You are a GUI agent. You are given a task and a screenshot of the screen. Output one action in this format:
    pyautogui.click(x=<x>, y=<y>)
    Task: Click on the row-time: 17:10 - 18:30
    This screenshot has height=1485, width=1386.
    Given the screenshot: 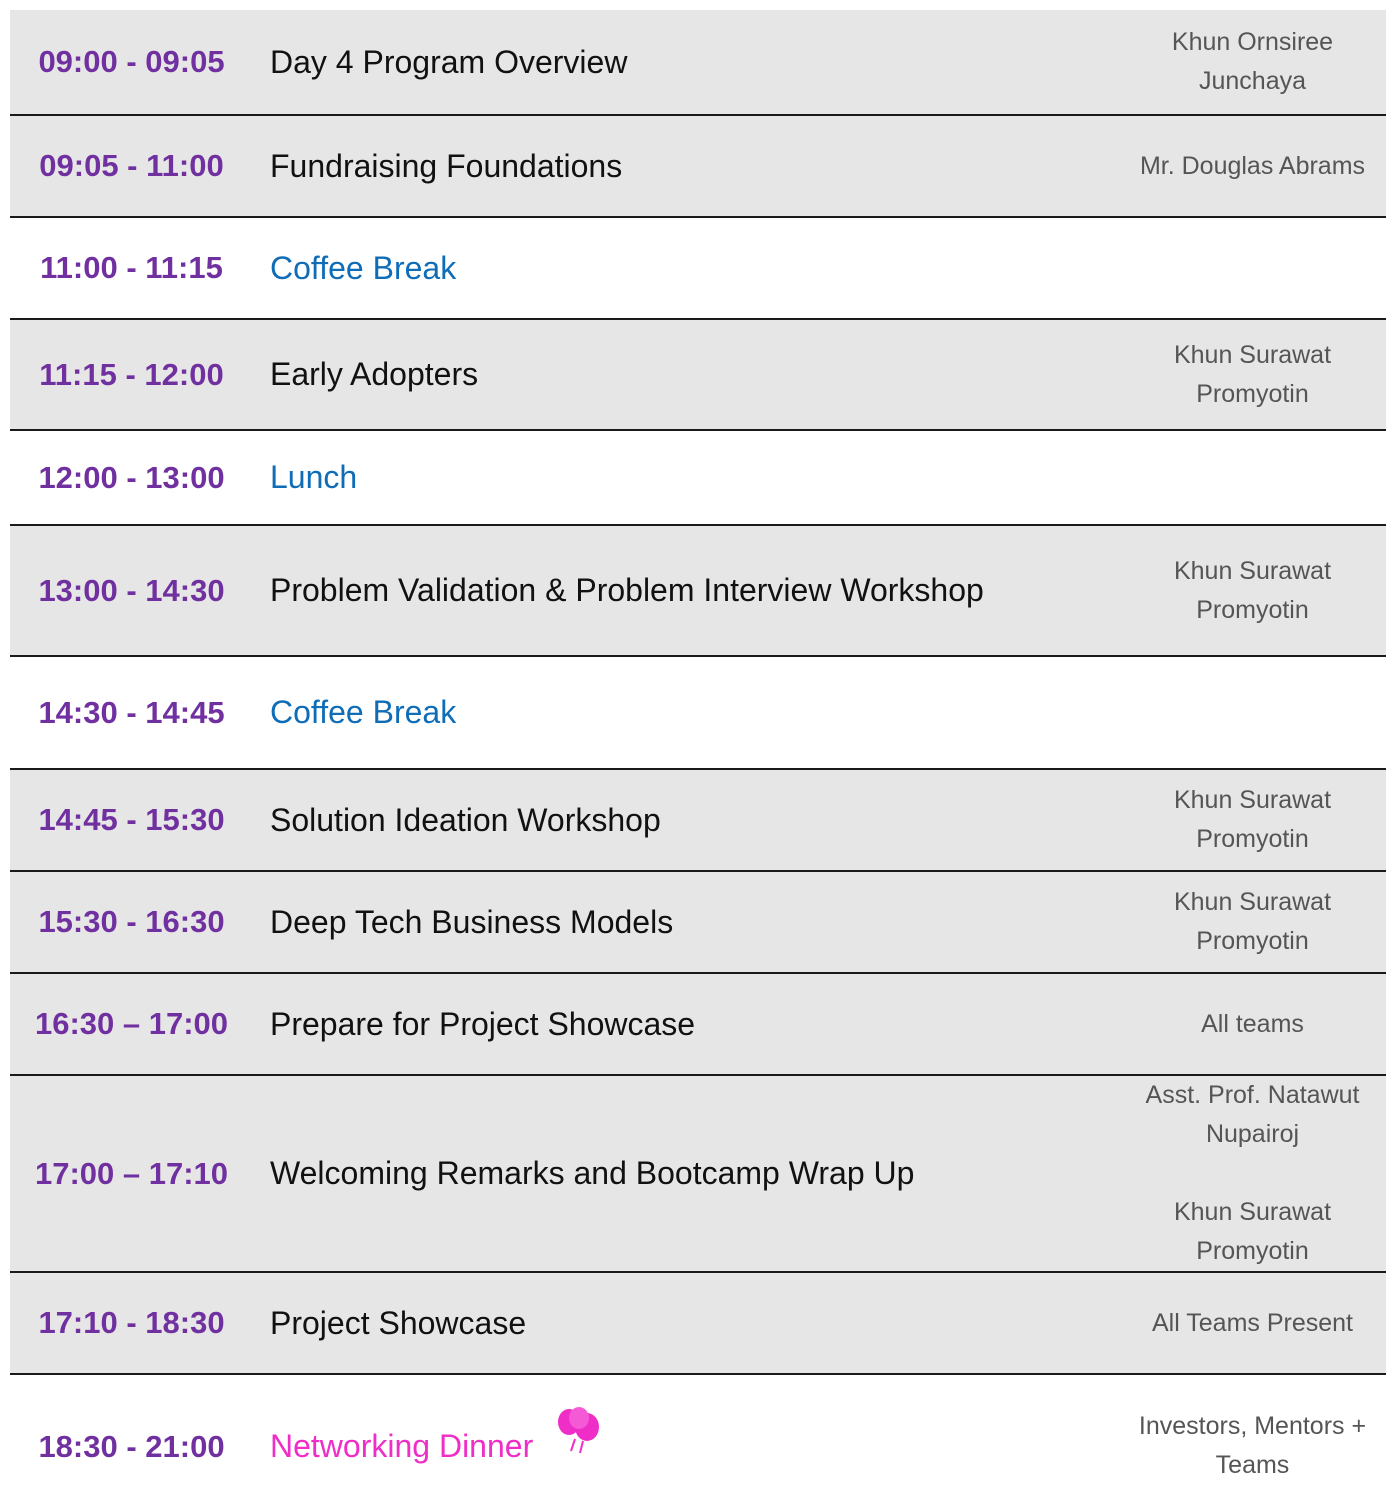 What is the action you would take?
    pyautogui.click(x=131, y=1322)
    